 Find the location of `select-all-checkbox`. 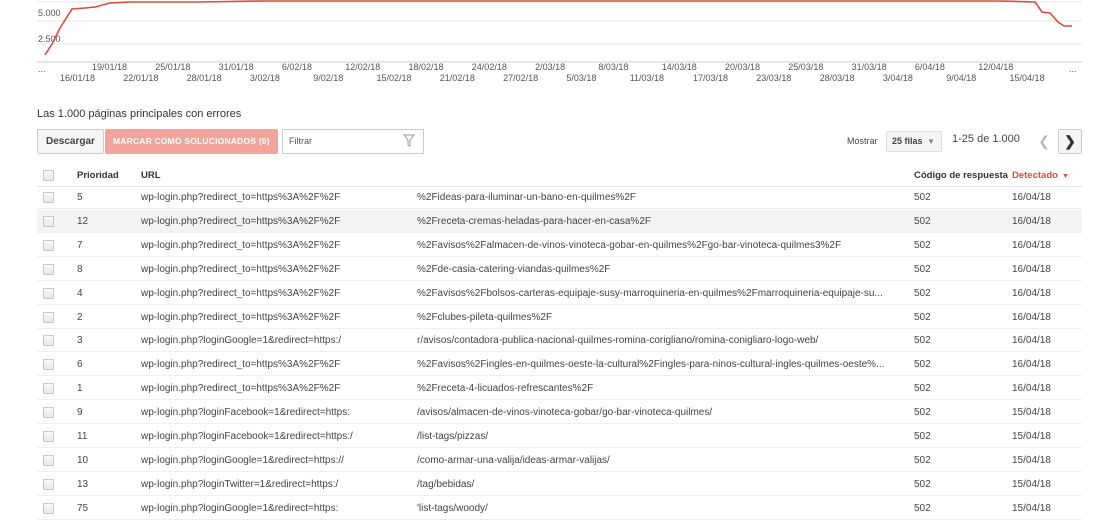

select-all-checkbox is located at coordinates (48, 175).